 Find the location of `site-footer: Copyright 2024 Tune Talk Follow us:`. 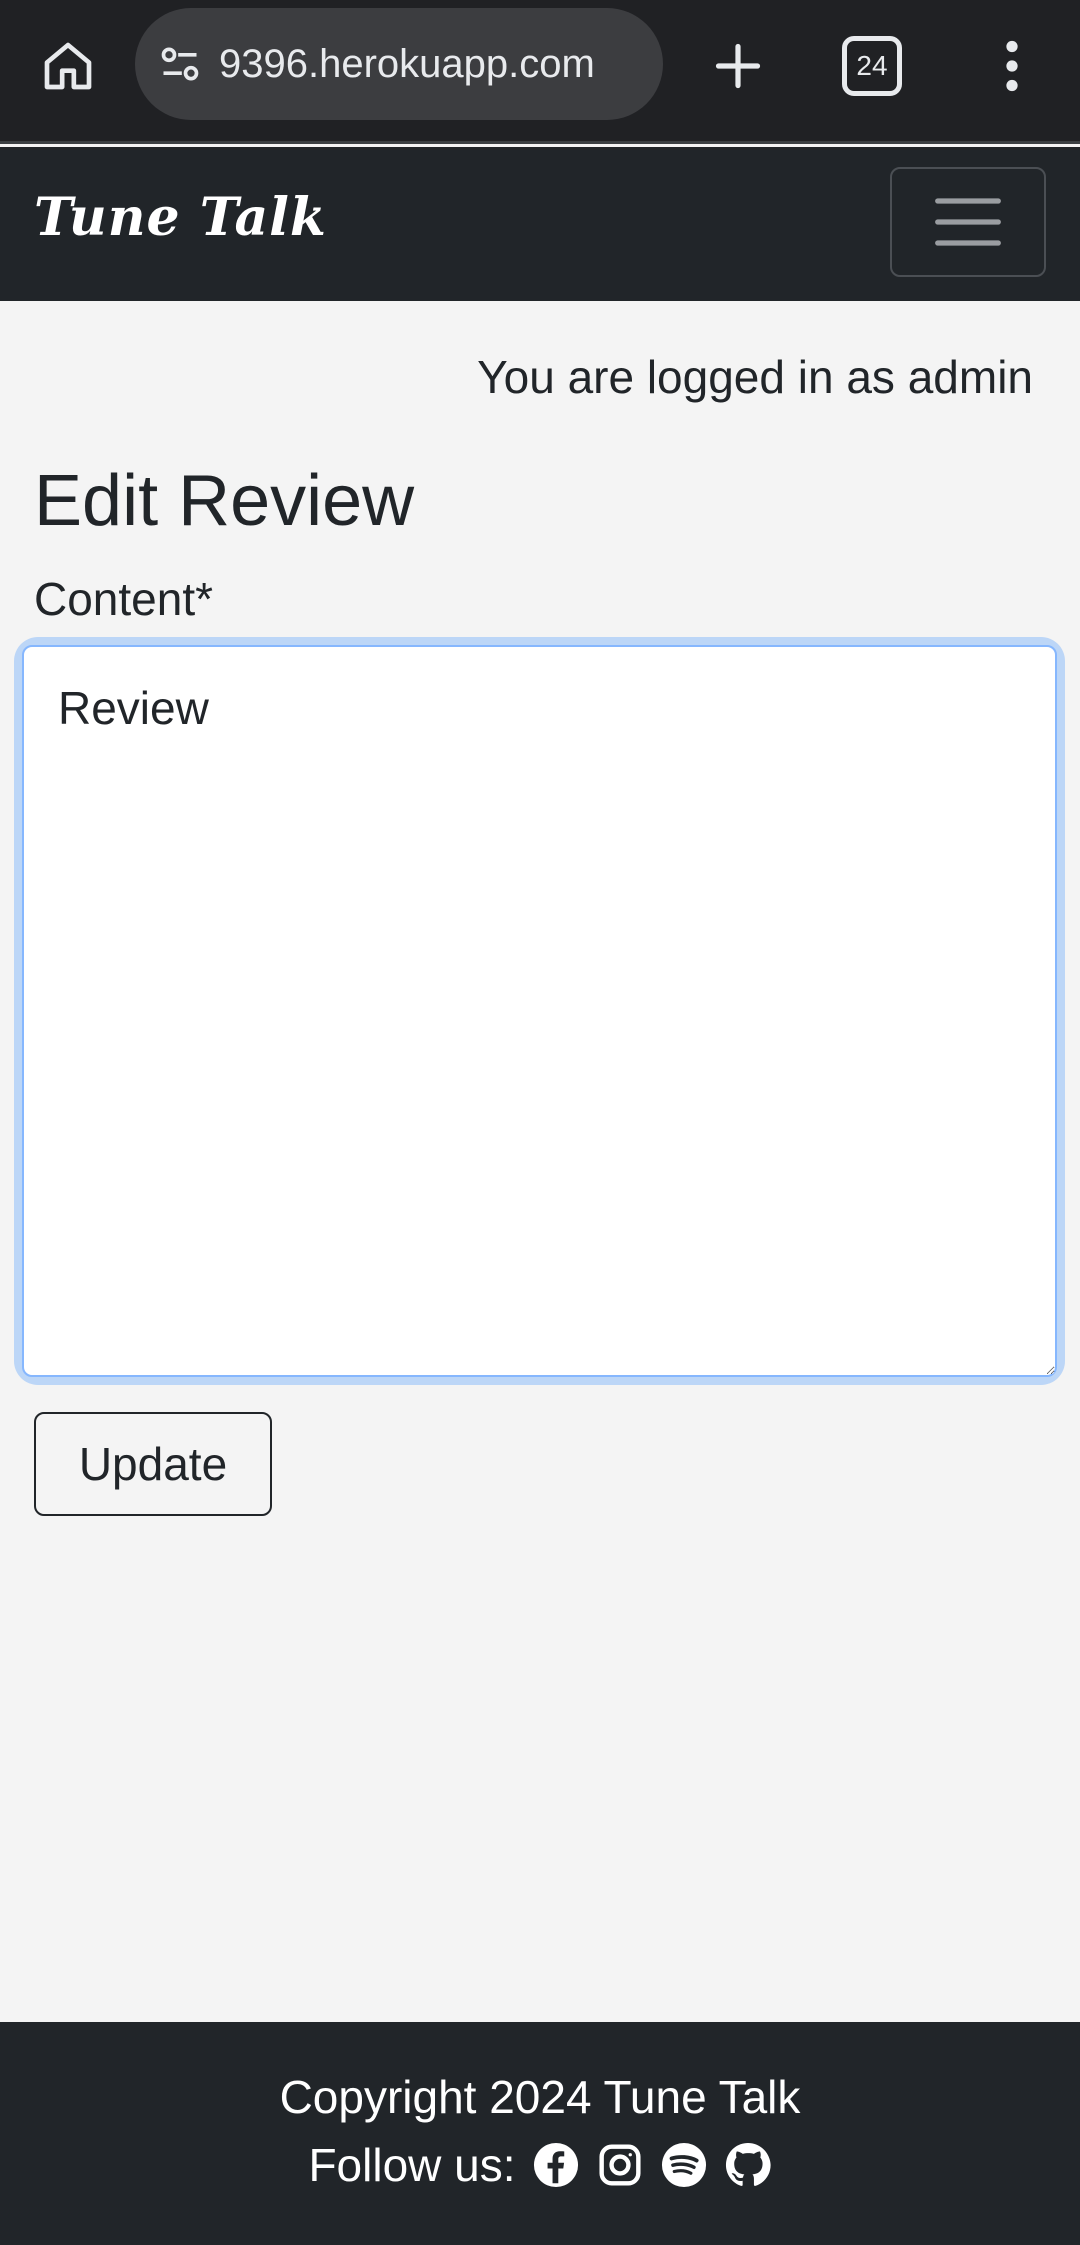

site-footer: Copyright 2024 Tune Talk Follow us: is located at coordinates (540, 2133).